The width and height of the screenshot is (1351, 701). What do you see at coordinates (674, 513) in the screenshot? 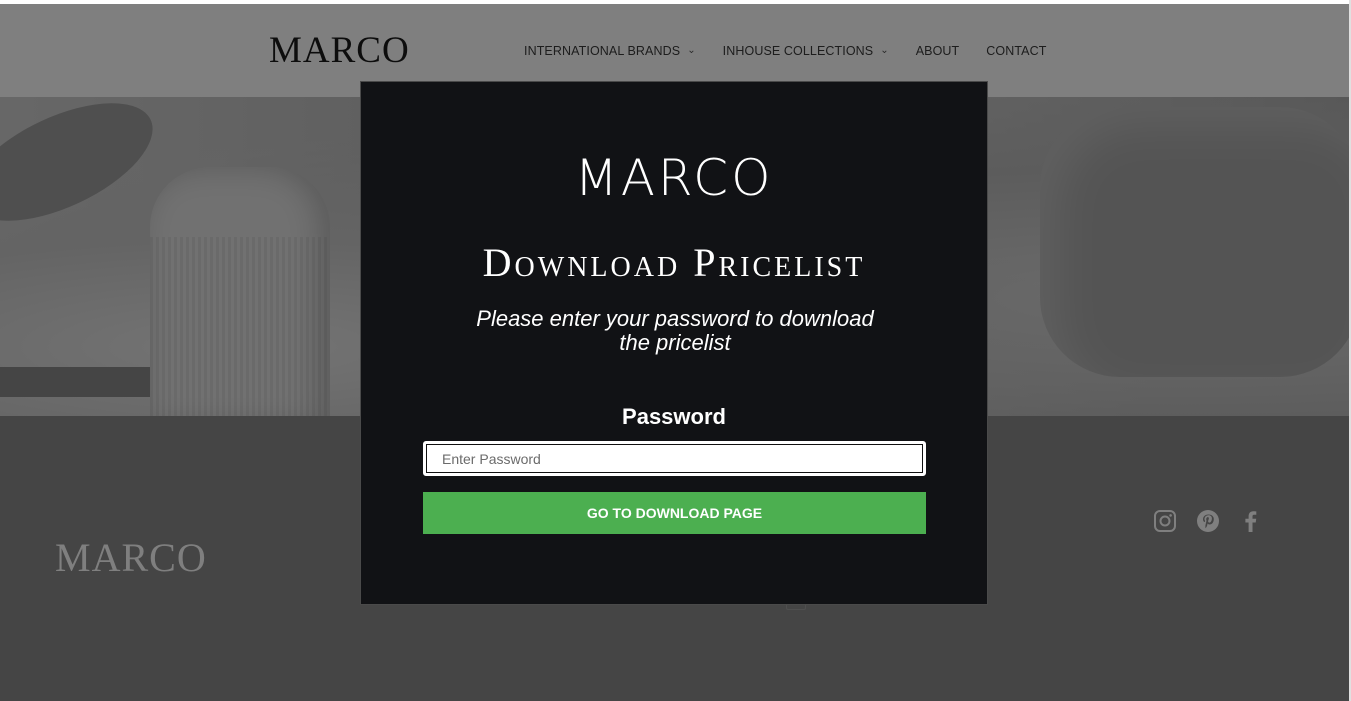
I see `go-to-download-button: GO TO DOWNLOAD PAGE` at bounding box center [674, 513].